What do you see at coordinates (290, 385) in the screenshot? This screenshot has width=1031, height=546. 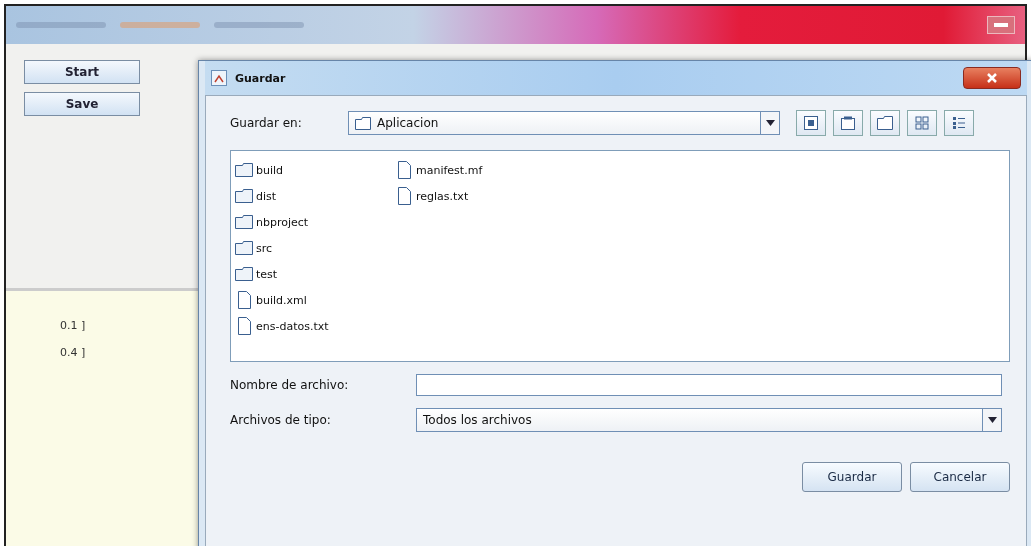 I see `file-name-label: Nombre de archivo:` at bounding box center [290, 385].